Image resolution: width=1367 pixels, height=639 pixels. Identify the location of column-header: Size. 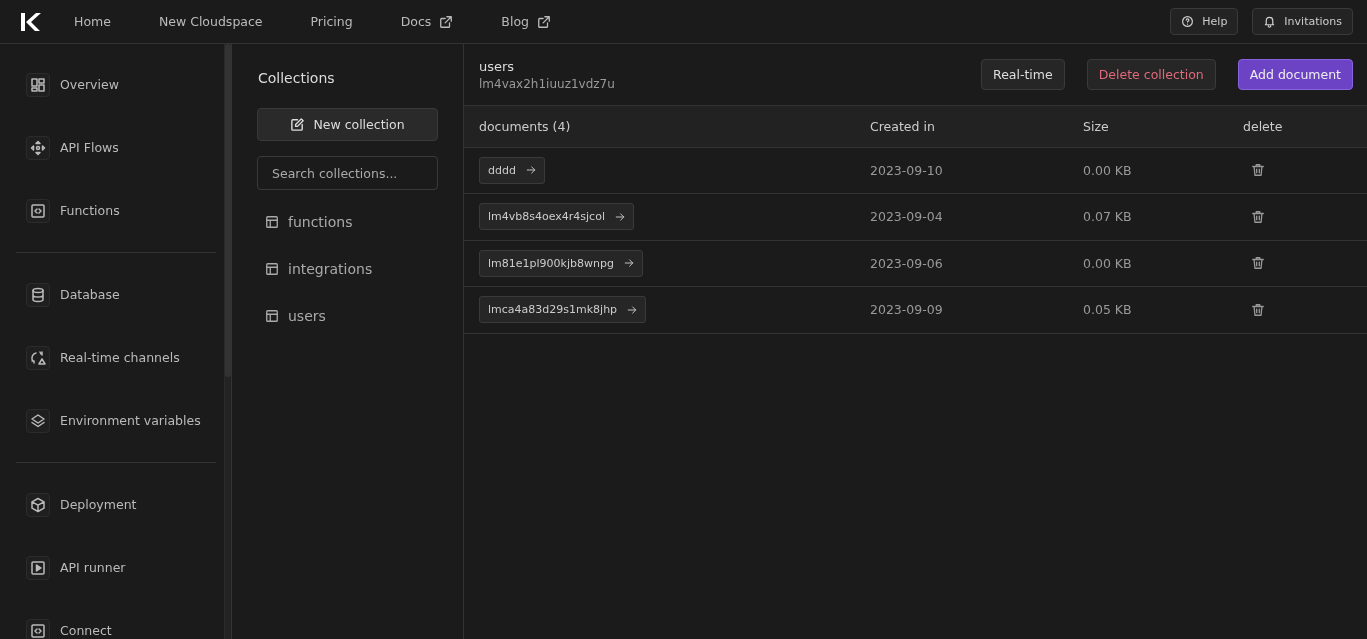
(1148, 126).